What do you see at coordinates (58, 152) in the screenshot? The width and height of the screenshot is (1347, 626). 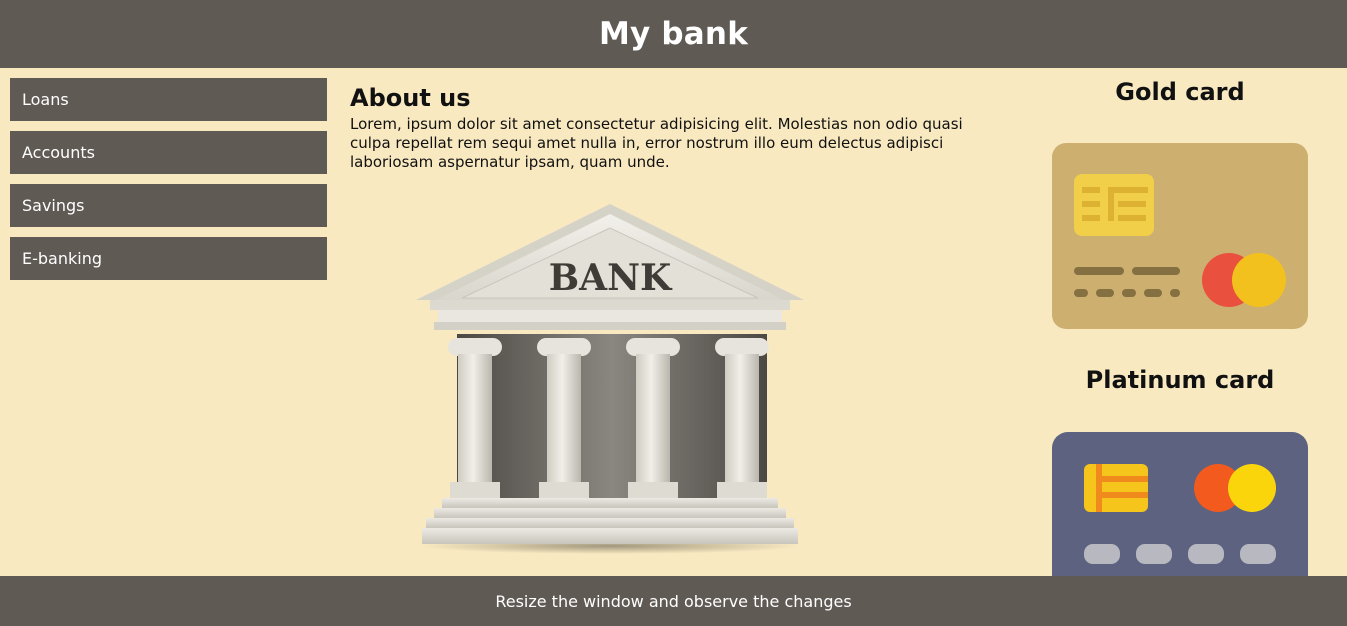 I see `sidebar-item-label: Accounts` at bounding box center [58, 152].